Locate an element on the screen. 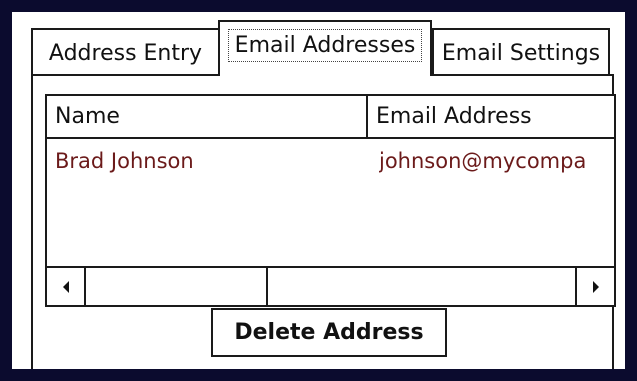  column-header-email-label: Email Address is located at coordinates (454, 116).